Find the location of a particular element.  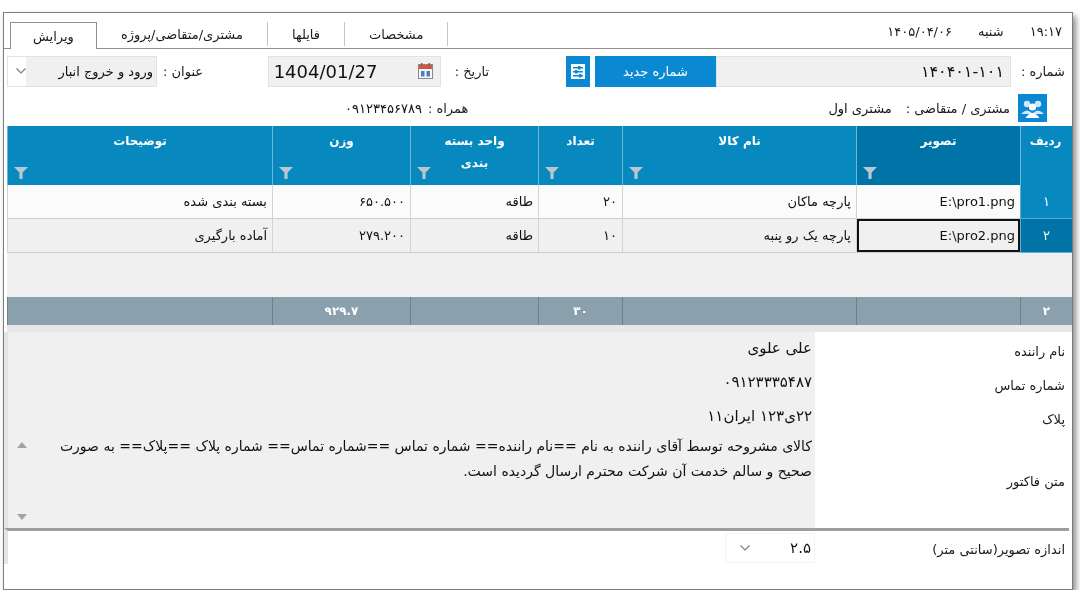

number-field: ۱۴۰۴۰۱-۱۰۱ is located at coordinates (863, 71).